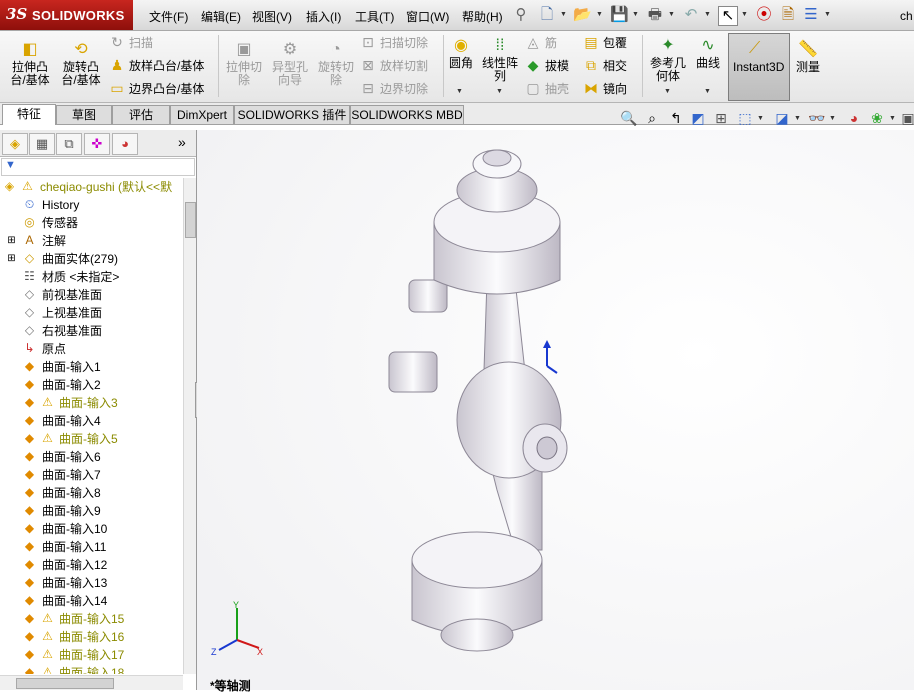 The image size is (914, 694). What do you see at coordinates (156, 88) in the screenshot?
I see `boundary-boss-button: ▭ 边界凸台/基体` at bounding box center [156, 88].